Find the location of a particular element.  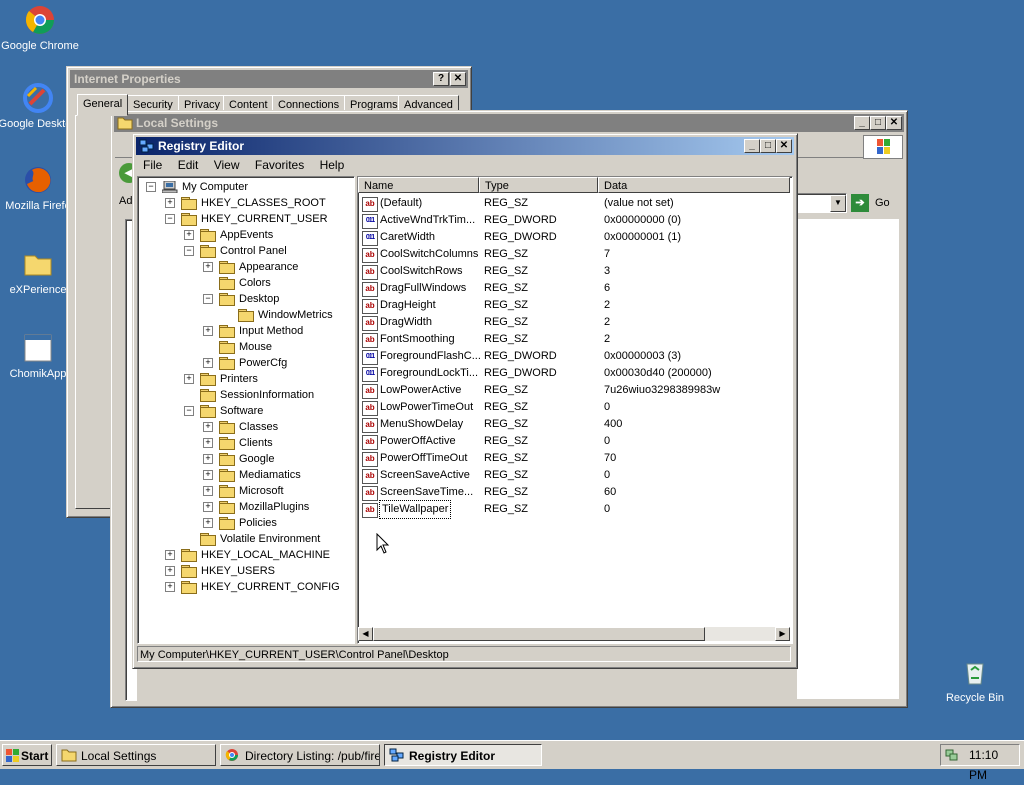

menu-file: File is located at coordinates (152, 165).